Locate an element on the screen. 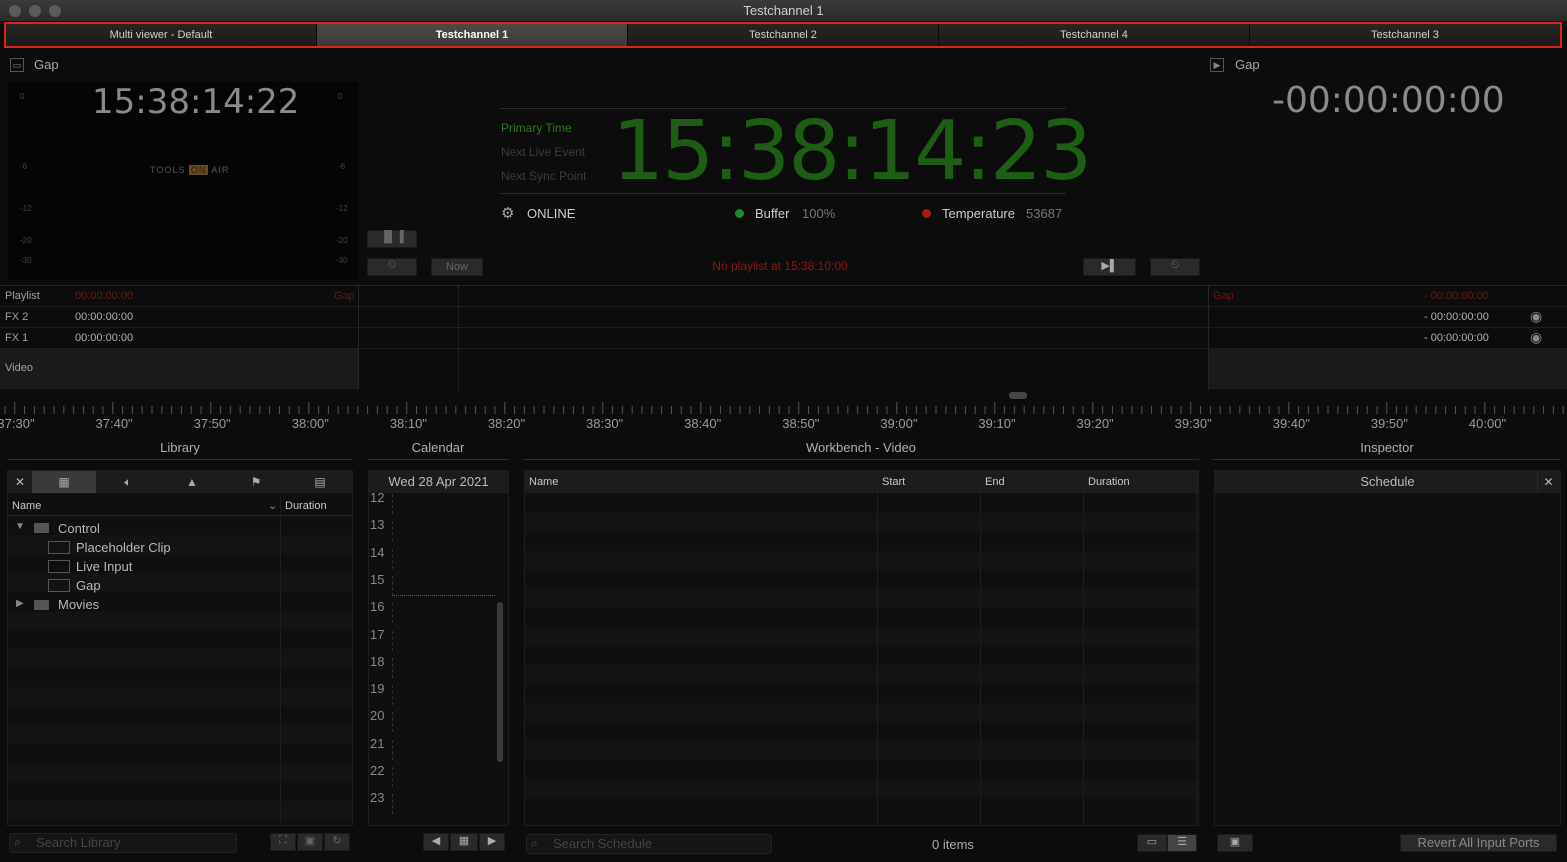 The image size is (1567, 862). track-video: Video is located at coordinates (783, 369).